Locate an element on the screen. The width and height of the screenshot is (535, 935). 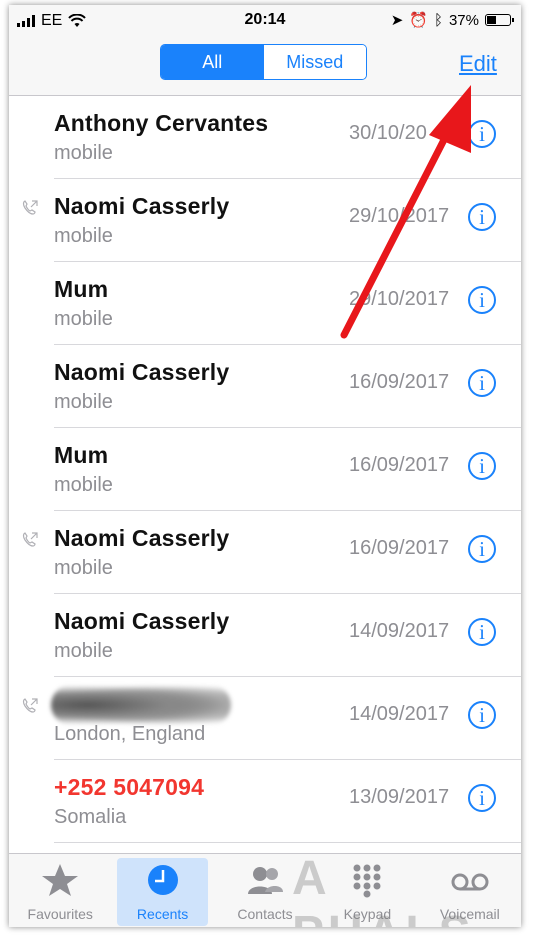
call-row: Naomi Casserly mobile 14/09/2017 i is located at coordinates (265, 635).